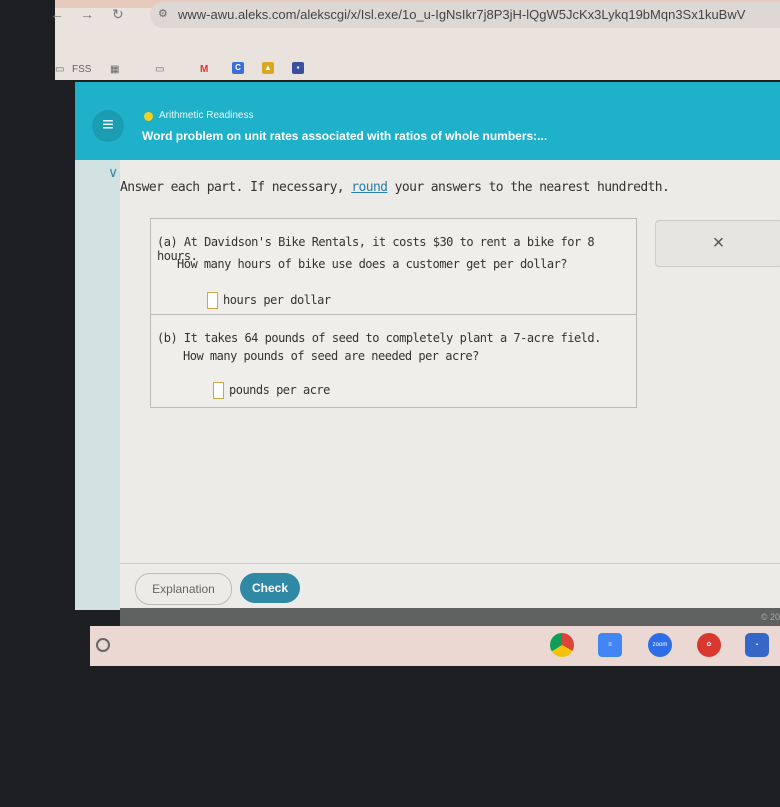 Image resolution: width=780 pixels, height=807 pixels. Describe the element at coordinates (148, 116) in the screenshot. I see `status-dot-icon` at that location.